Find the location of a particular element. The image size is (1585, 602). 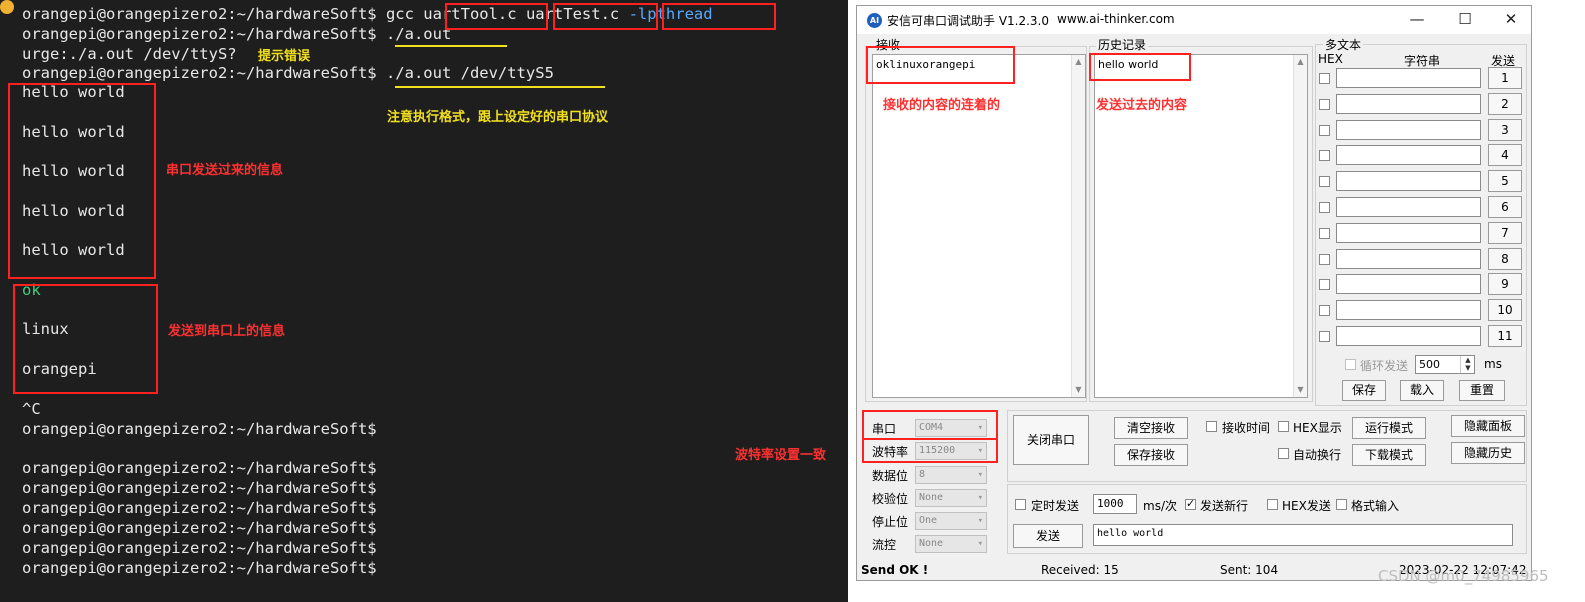

send-button: 发送 is located at coordinates (1048, 536).